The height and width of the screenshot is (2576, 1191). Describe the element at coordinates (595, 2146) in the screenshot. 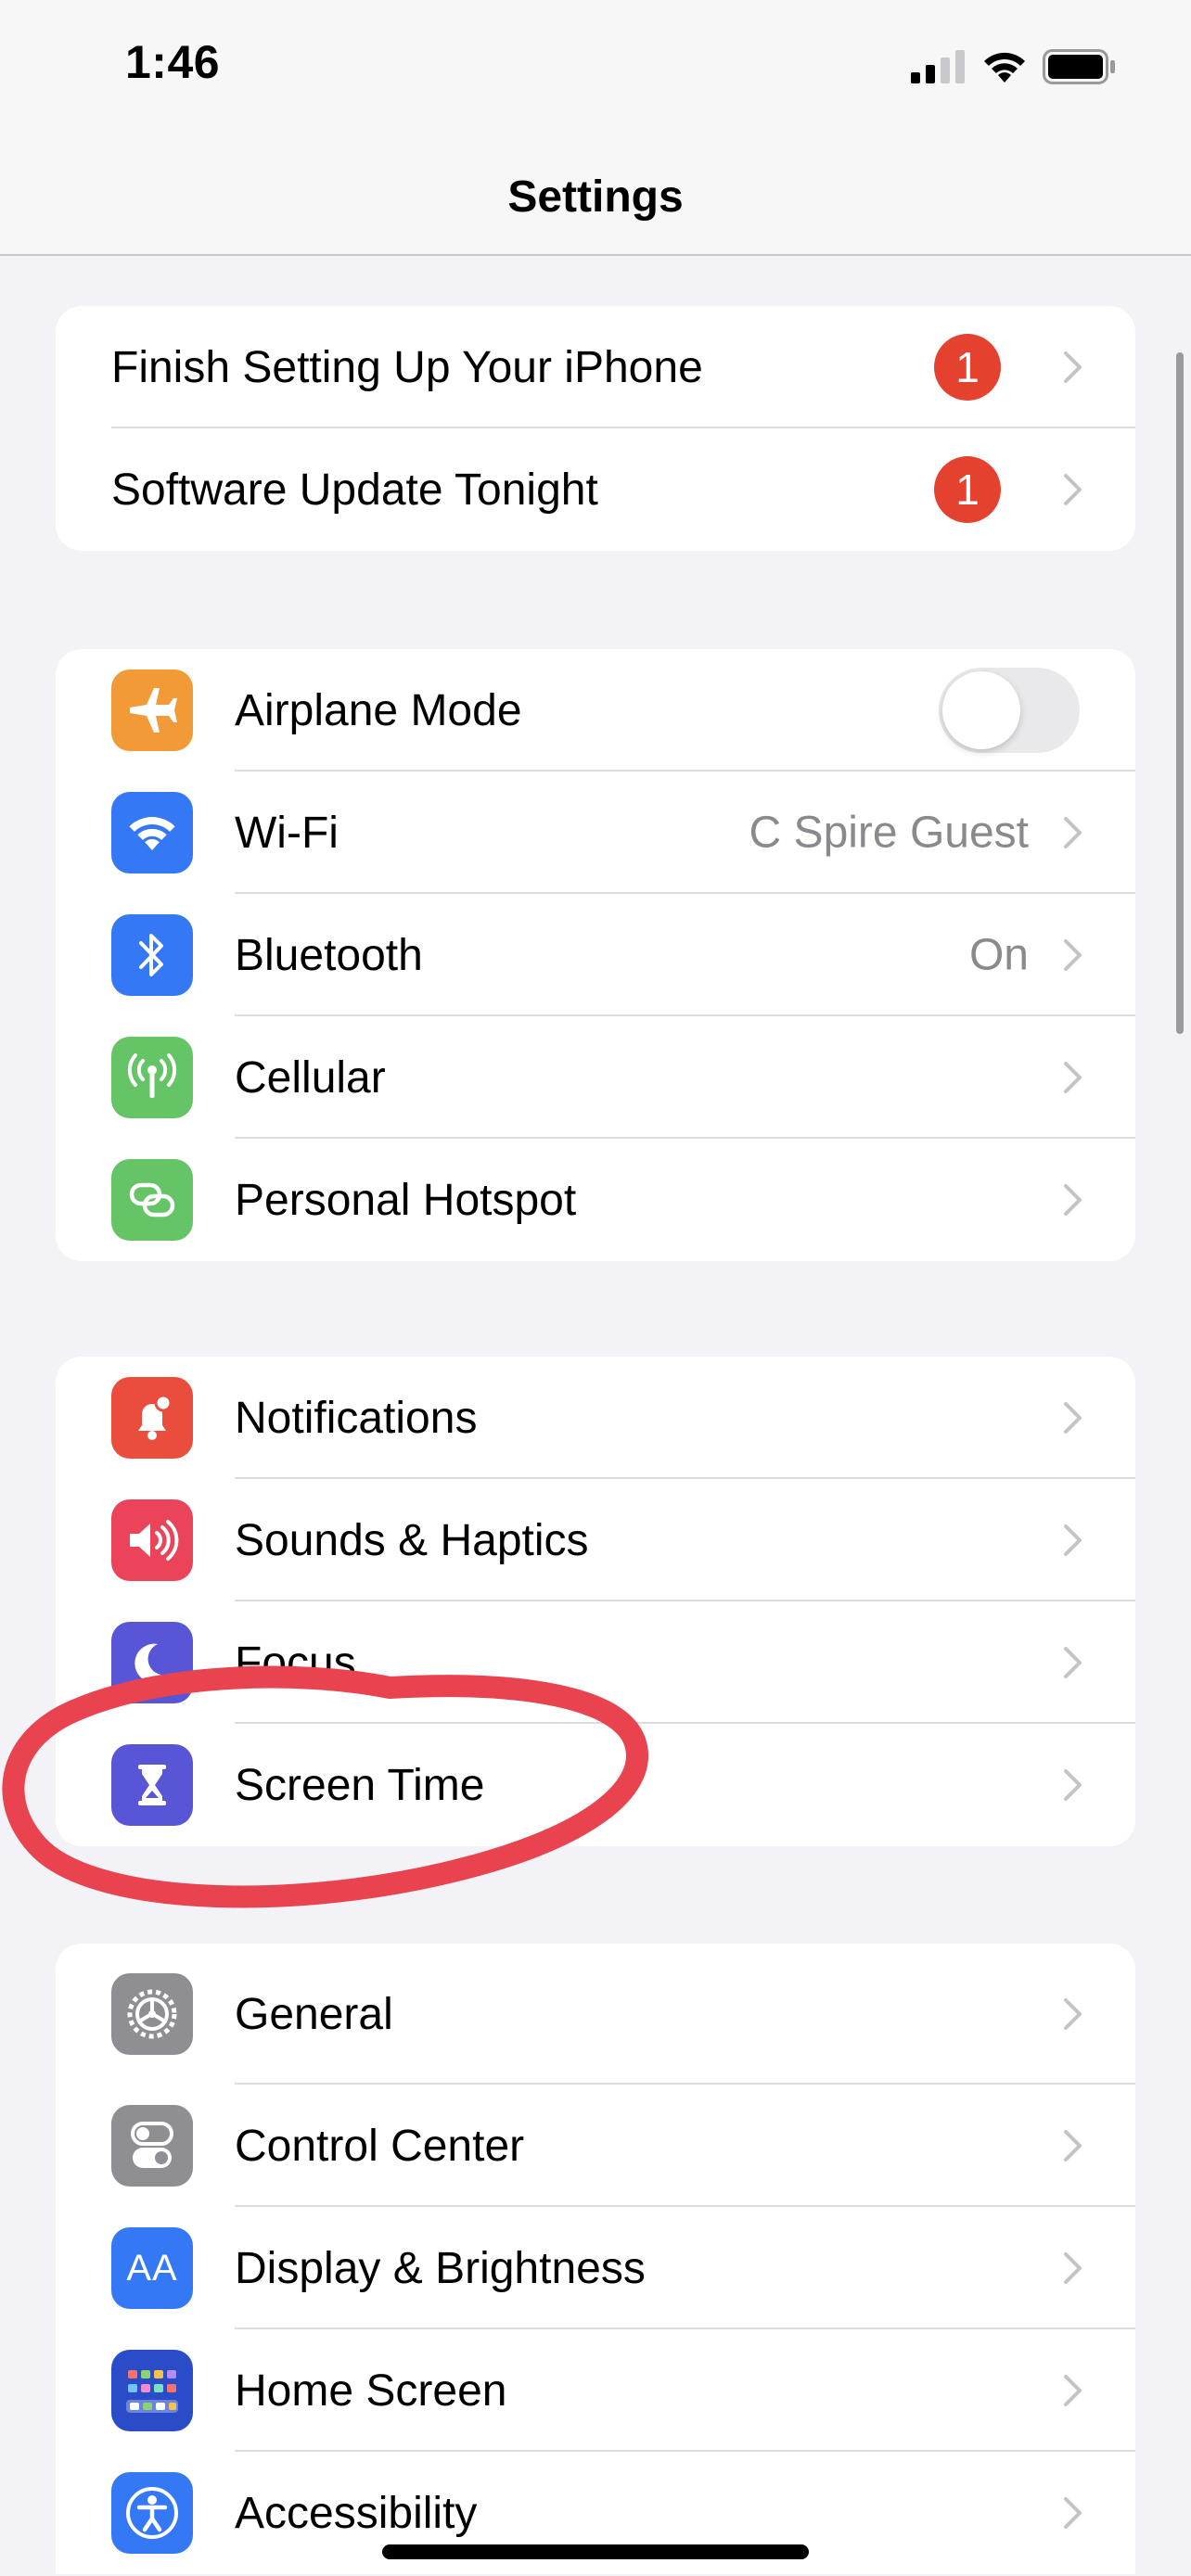

I see `control-center-row: Control Center` at that location.